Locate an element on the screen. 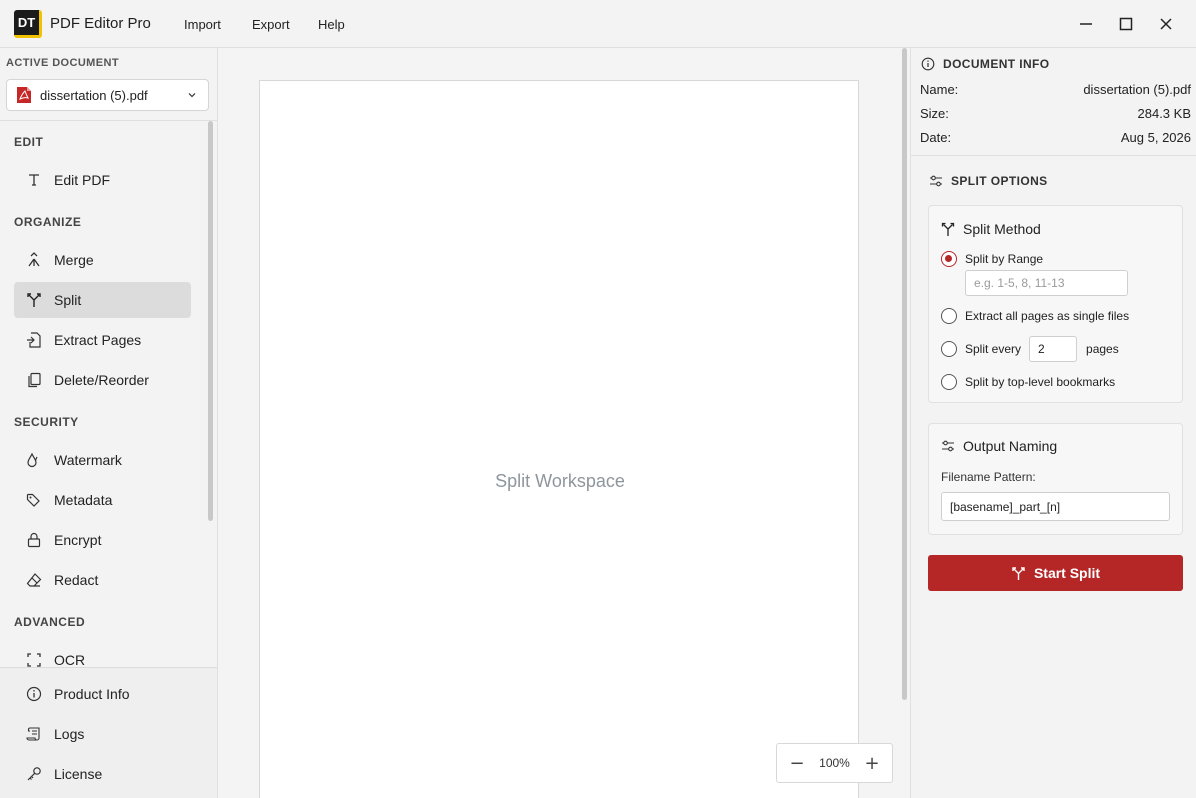 The width and height of the screenshot is (1196, 798). minimize-button is located at coordinates (1086, 24).